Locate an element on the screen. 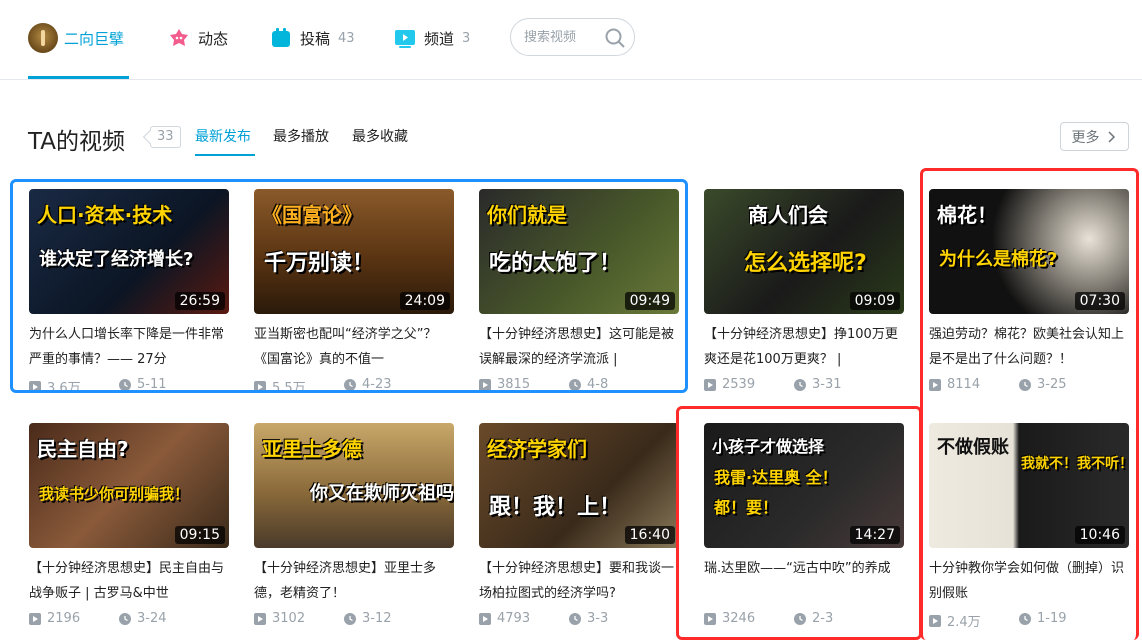 The height and width of the screenshot is (640, 1142). upload-date-value: 4-23 is located at coordinates (377, 384).